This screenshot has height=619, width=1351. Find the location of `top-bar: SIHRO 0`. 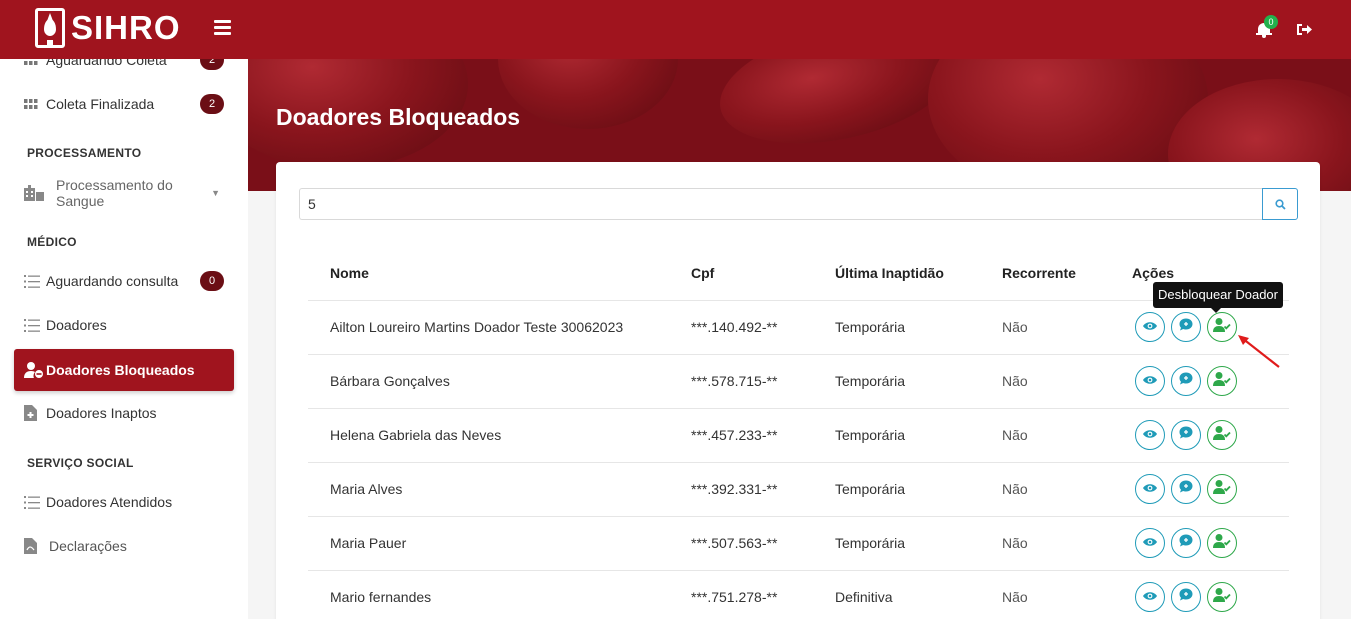

top-bar: SIHRO 0 is located at coordinates (675, 29).